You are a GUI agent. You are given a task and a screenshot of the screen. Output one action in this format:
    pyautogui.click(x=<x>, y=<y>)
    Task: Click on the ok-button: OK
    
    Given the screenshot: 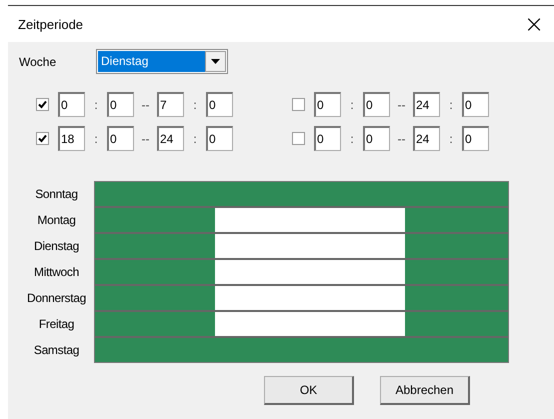 What is the action you would take?
    pyautogui.click(x=309, y=390)
    